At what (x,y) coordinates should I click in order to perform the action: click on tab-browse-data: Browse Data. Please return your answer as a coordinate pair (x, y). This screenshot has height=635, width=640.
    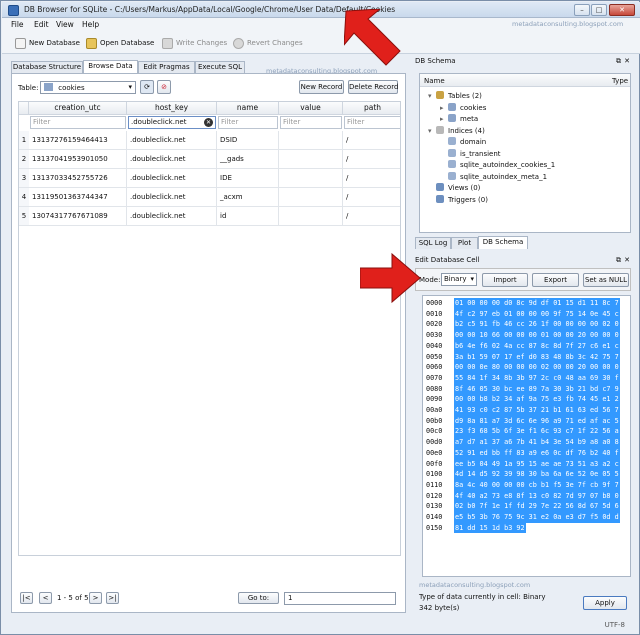
    Looking at the image, I should click on (110, 66).